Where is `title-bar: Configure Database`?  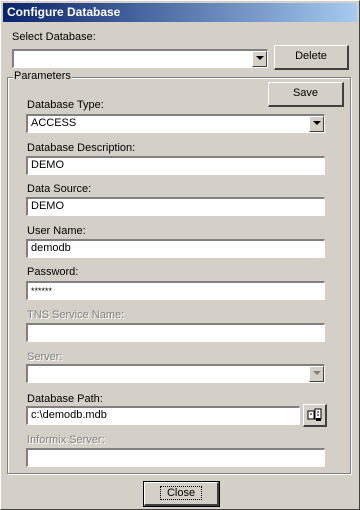
title-bar: Configure Database is located at coordinates (180, 12).